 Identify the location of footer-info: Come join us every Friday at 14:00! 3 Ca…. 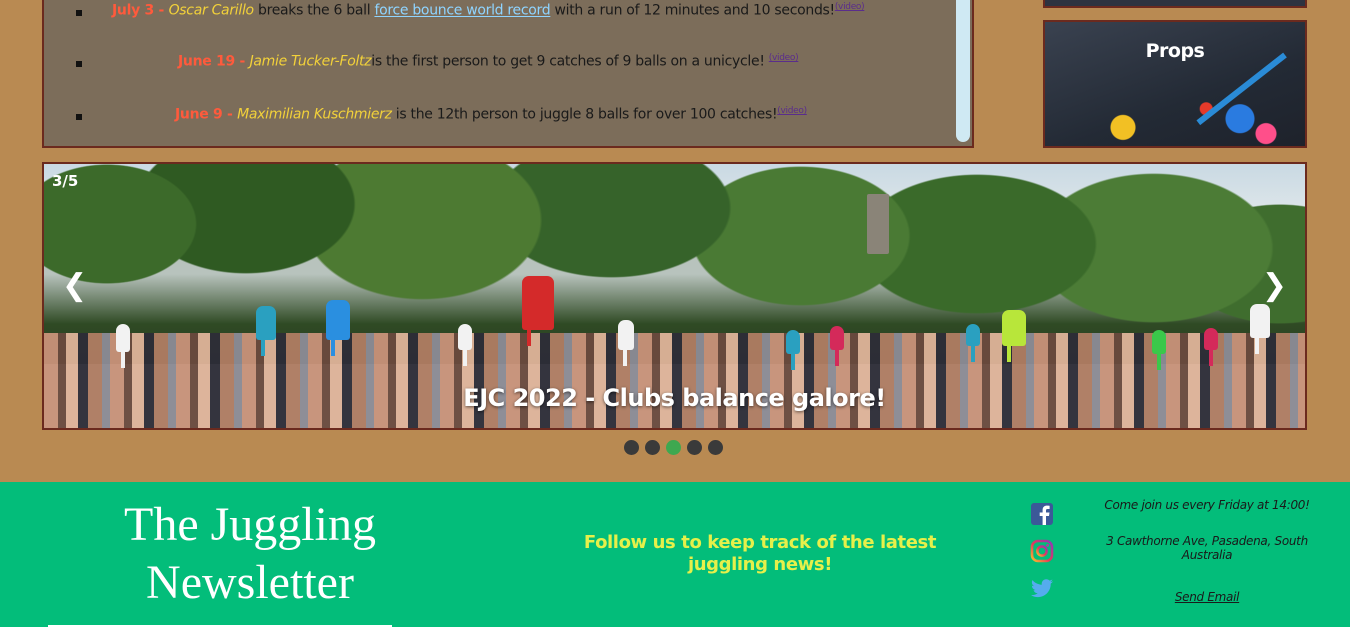
(1207, 551).